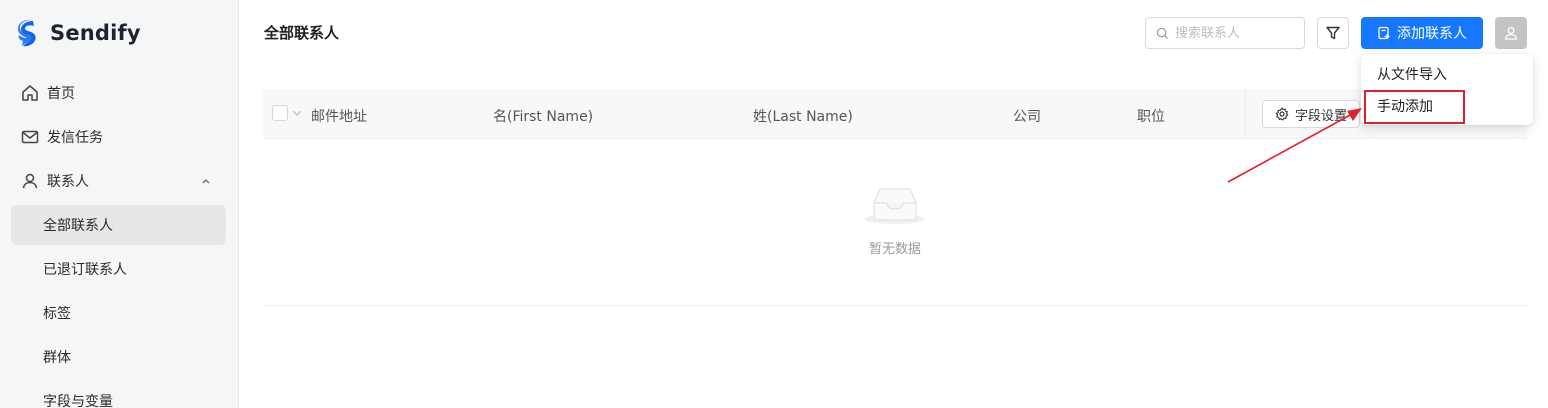 The width and height of the screenshot is (1548, 408). I want to click on column-company: 公司, so click(1027, 116).